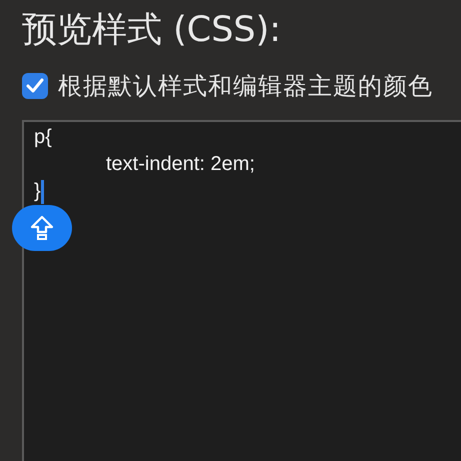  Describe the element at coordinates (152, 30) in the screenshot. I see `section-title: 预览样式 (CSS):` at that location.